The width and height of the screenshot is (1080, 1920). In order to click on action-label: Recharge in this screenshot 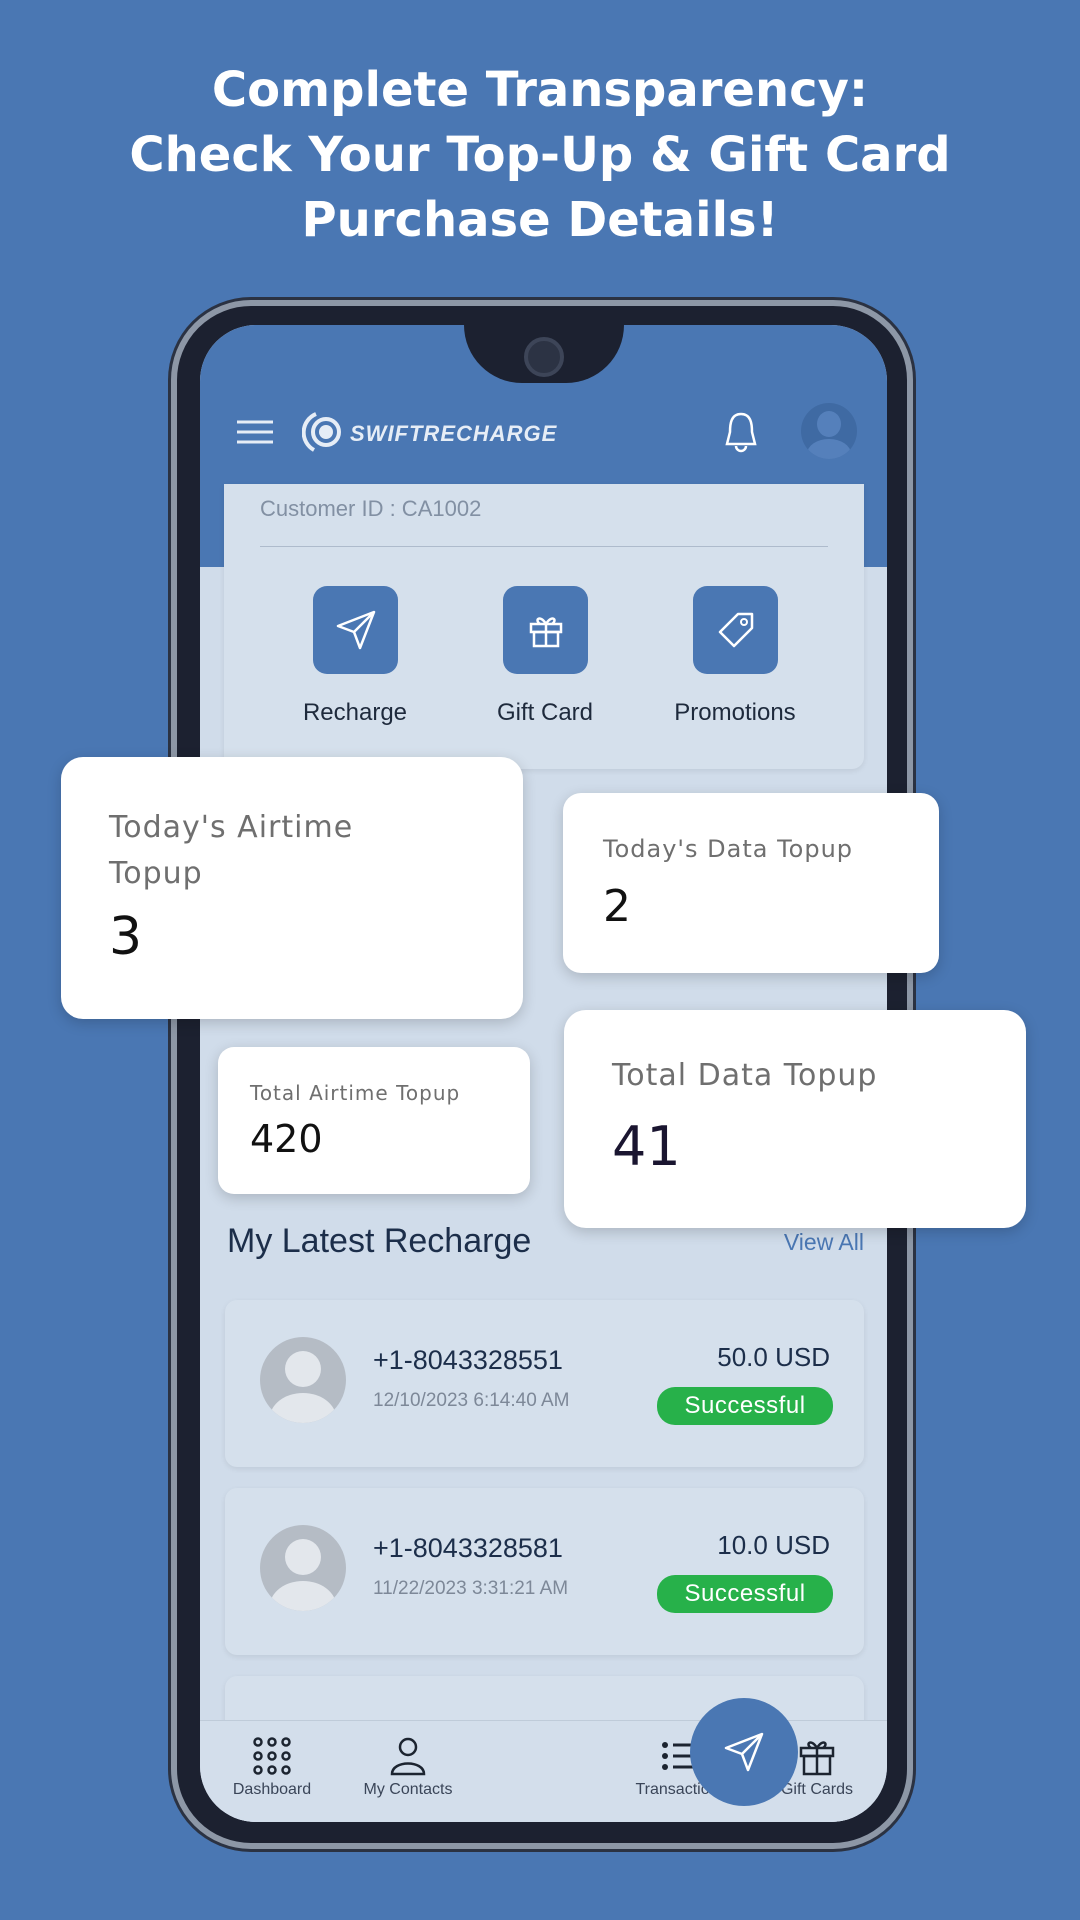, I will do `click(355, 712)`.